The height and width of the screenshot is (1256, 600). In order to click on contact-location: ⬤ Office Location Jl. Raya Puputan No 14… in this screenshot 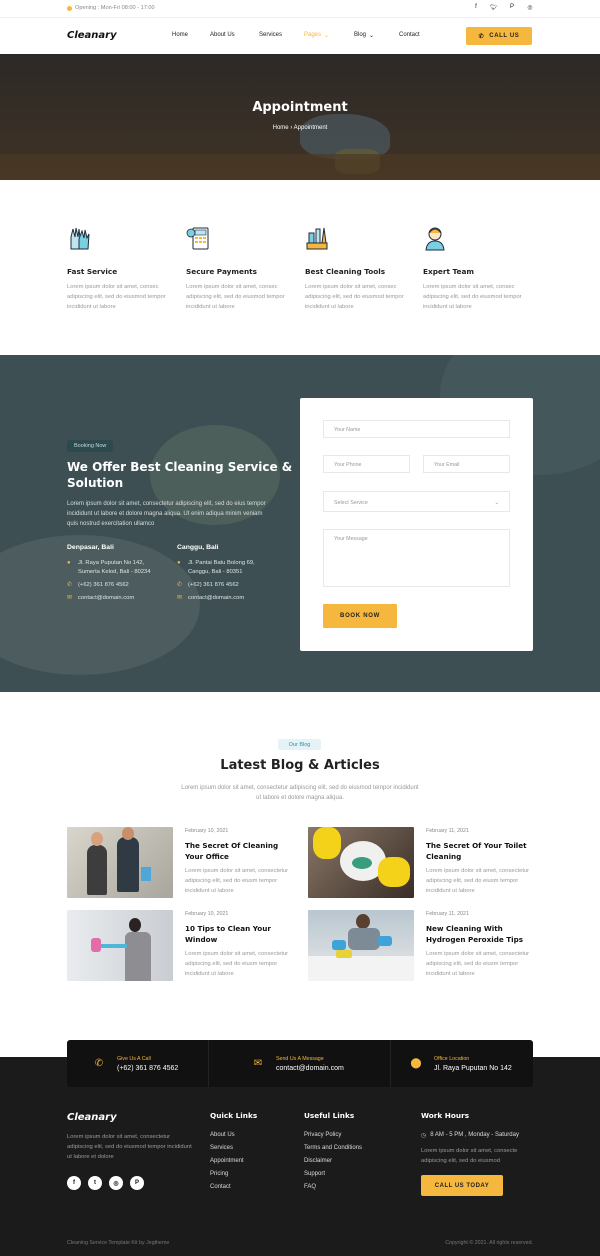, I will do `click(460, 1063)`.